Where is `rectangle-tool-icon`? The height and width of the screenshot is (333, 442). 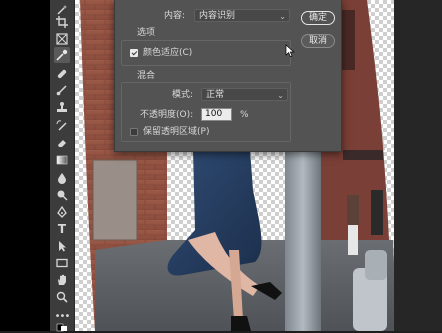 rectangle-tool-icon is located at coordinates (62, 263).